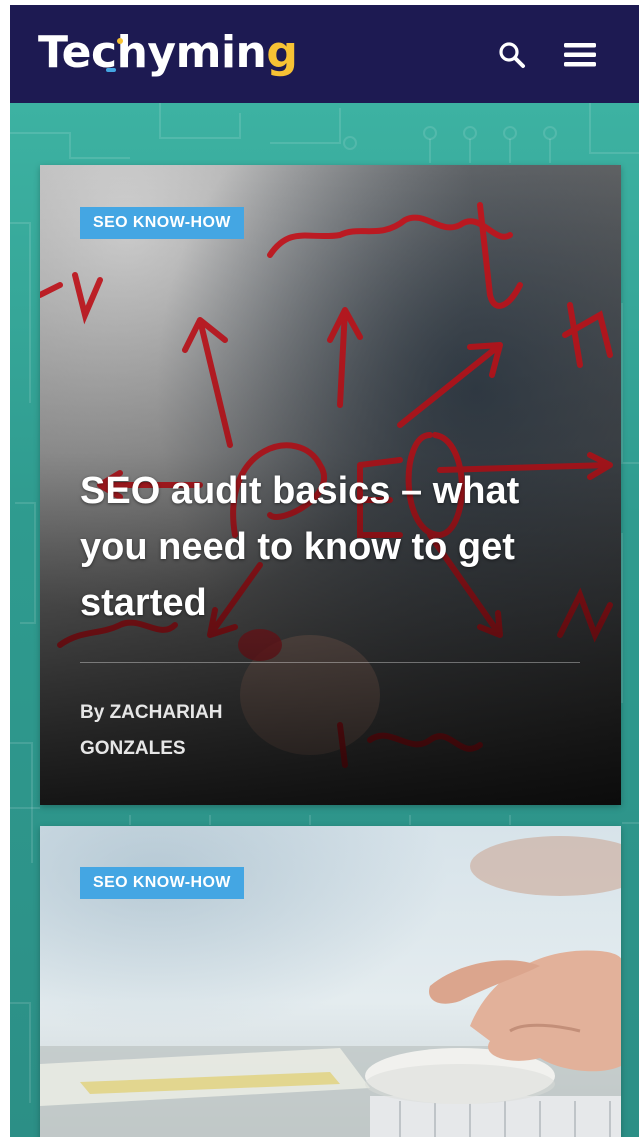  Describe the element at coordinates (324, 54) in the screenshot. I see `site-header: Techyming` at that location.